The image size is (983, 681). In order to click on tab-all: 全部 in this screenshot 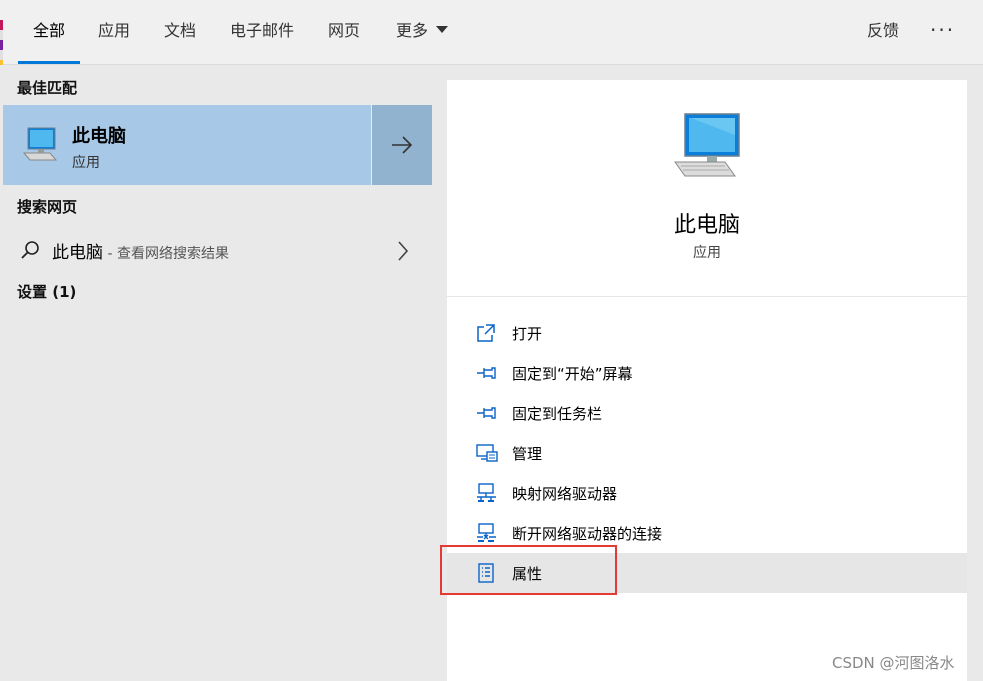, I will do `click(49, 32)`.